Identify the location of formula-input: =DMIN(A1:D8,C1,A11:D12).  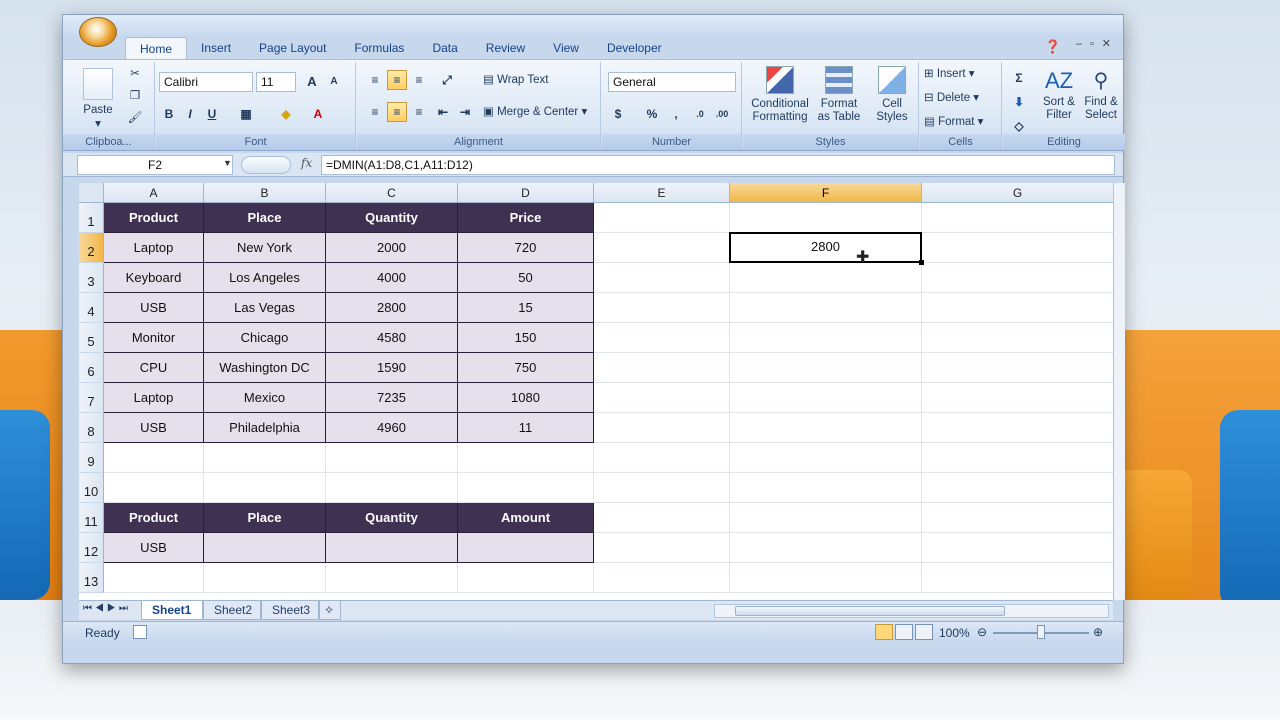
(718, 165).